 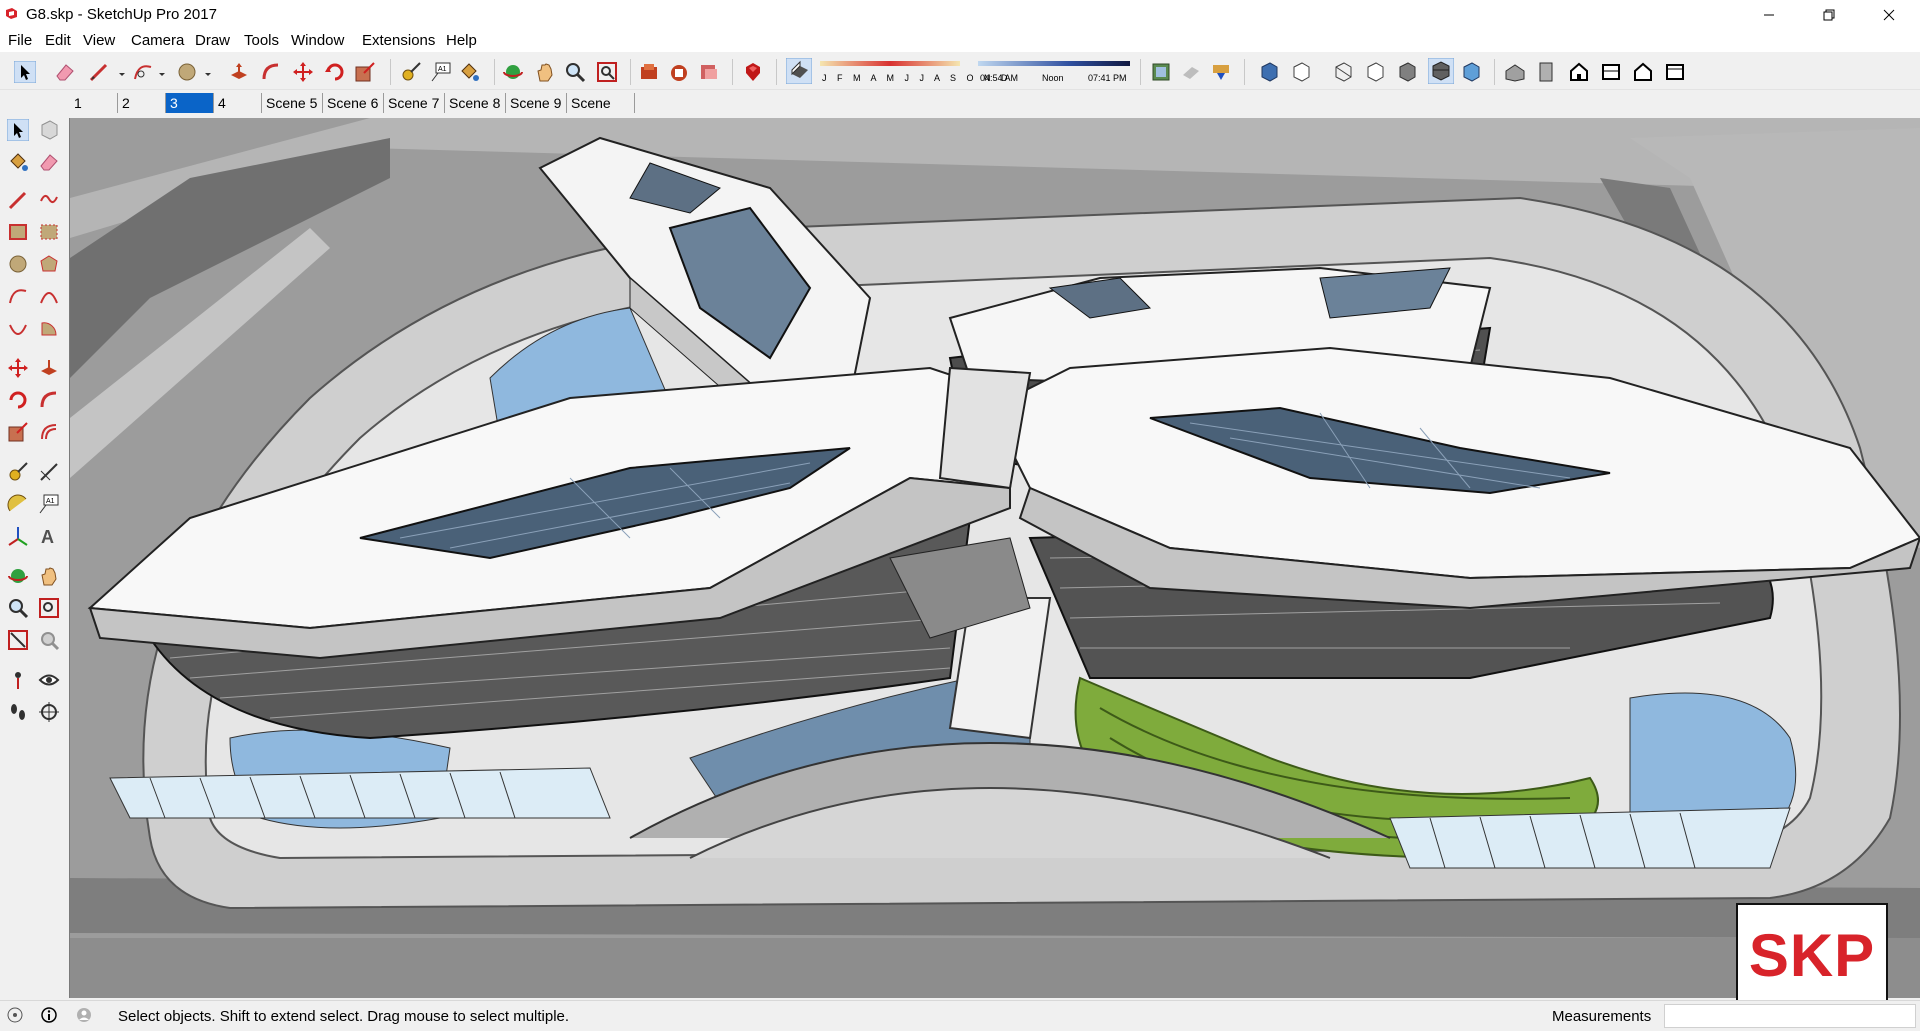 I want to click on geo-location-icon, so click(x=15, y=1015).